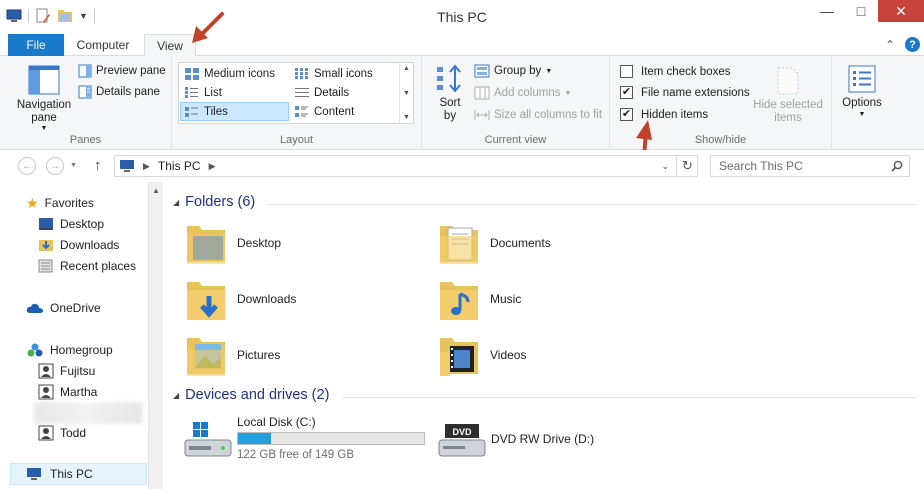 This screenshot has height=489, width=924. What do you see at coordinates (60, 203) in the screenshot?
I see `nav-favorites: ★ Favorites` at bounding box center [60, 203].